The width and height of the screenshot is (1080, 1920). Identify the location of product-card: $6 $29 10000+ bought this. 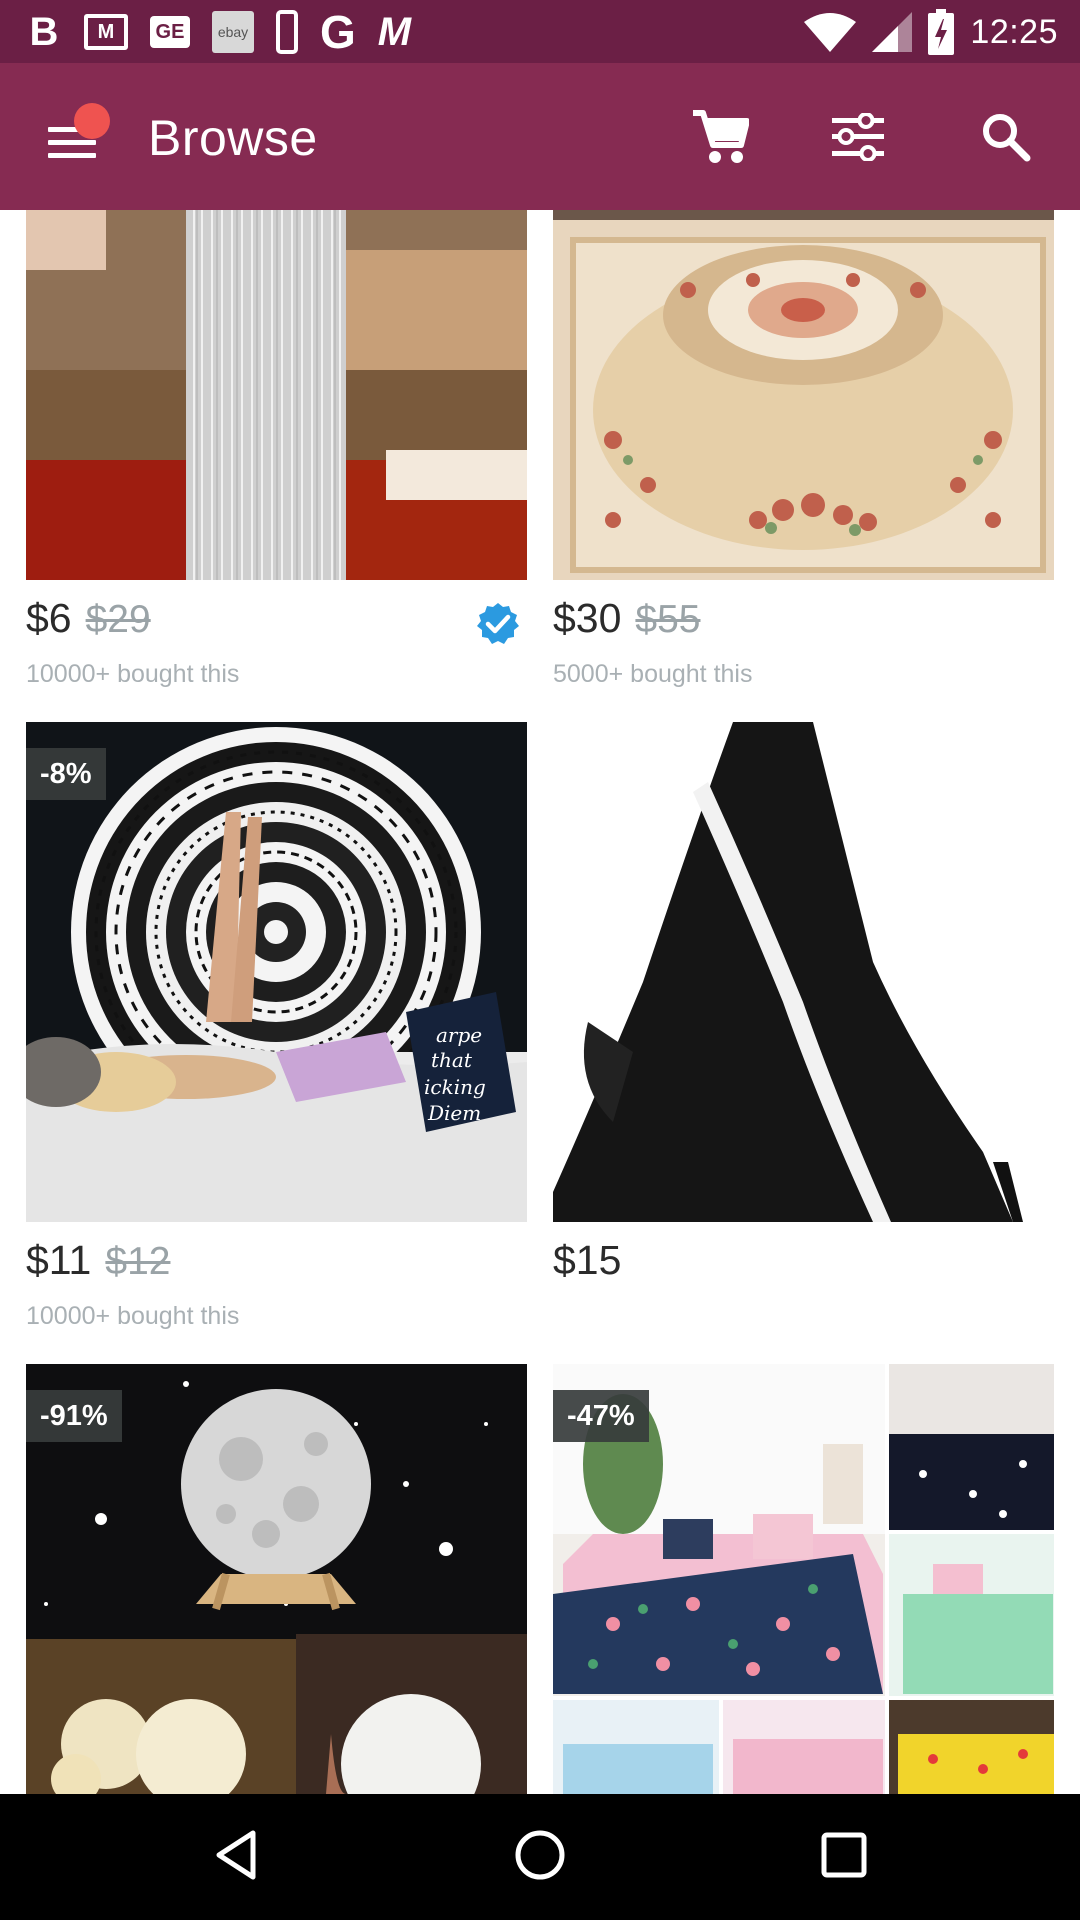
(276, 450).